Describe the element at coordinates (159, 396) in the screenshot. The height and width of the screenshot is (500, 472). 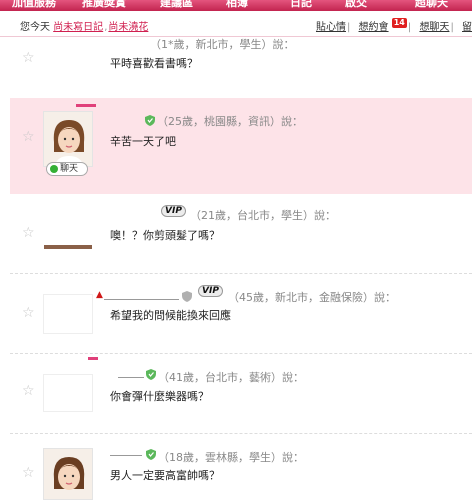
I see `post-message: 你會彈什麼樂器嗎？` at that location.